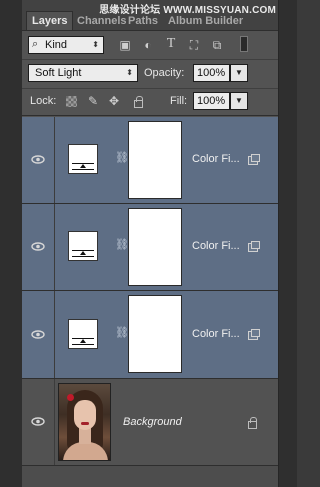 This screenshot has height=487, width=320. I want to click on panel-footer, so click(150, 476).